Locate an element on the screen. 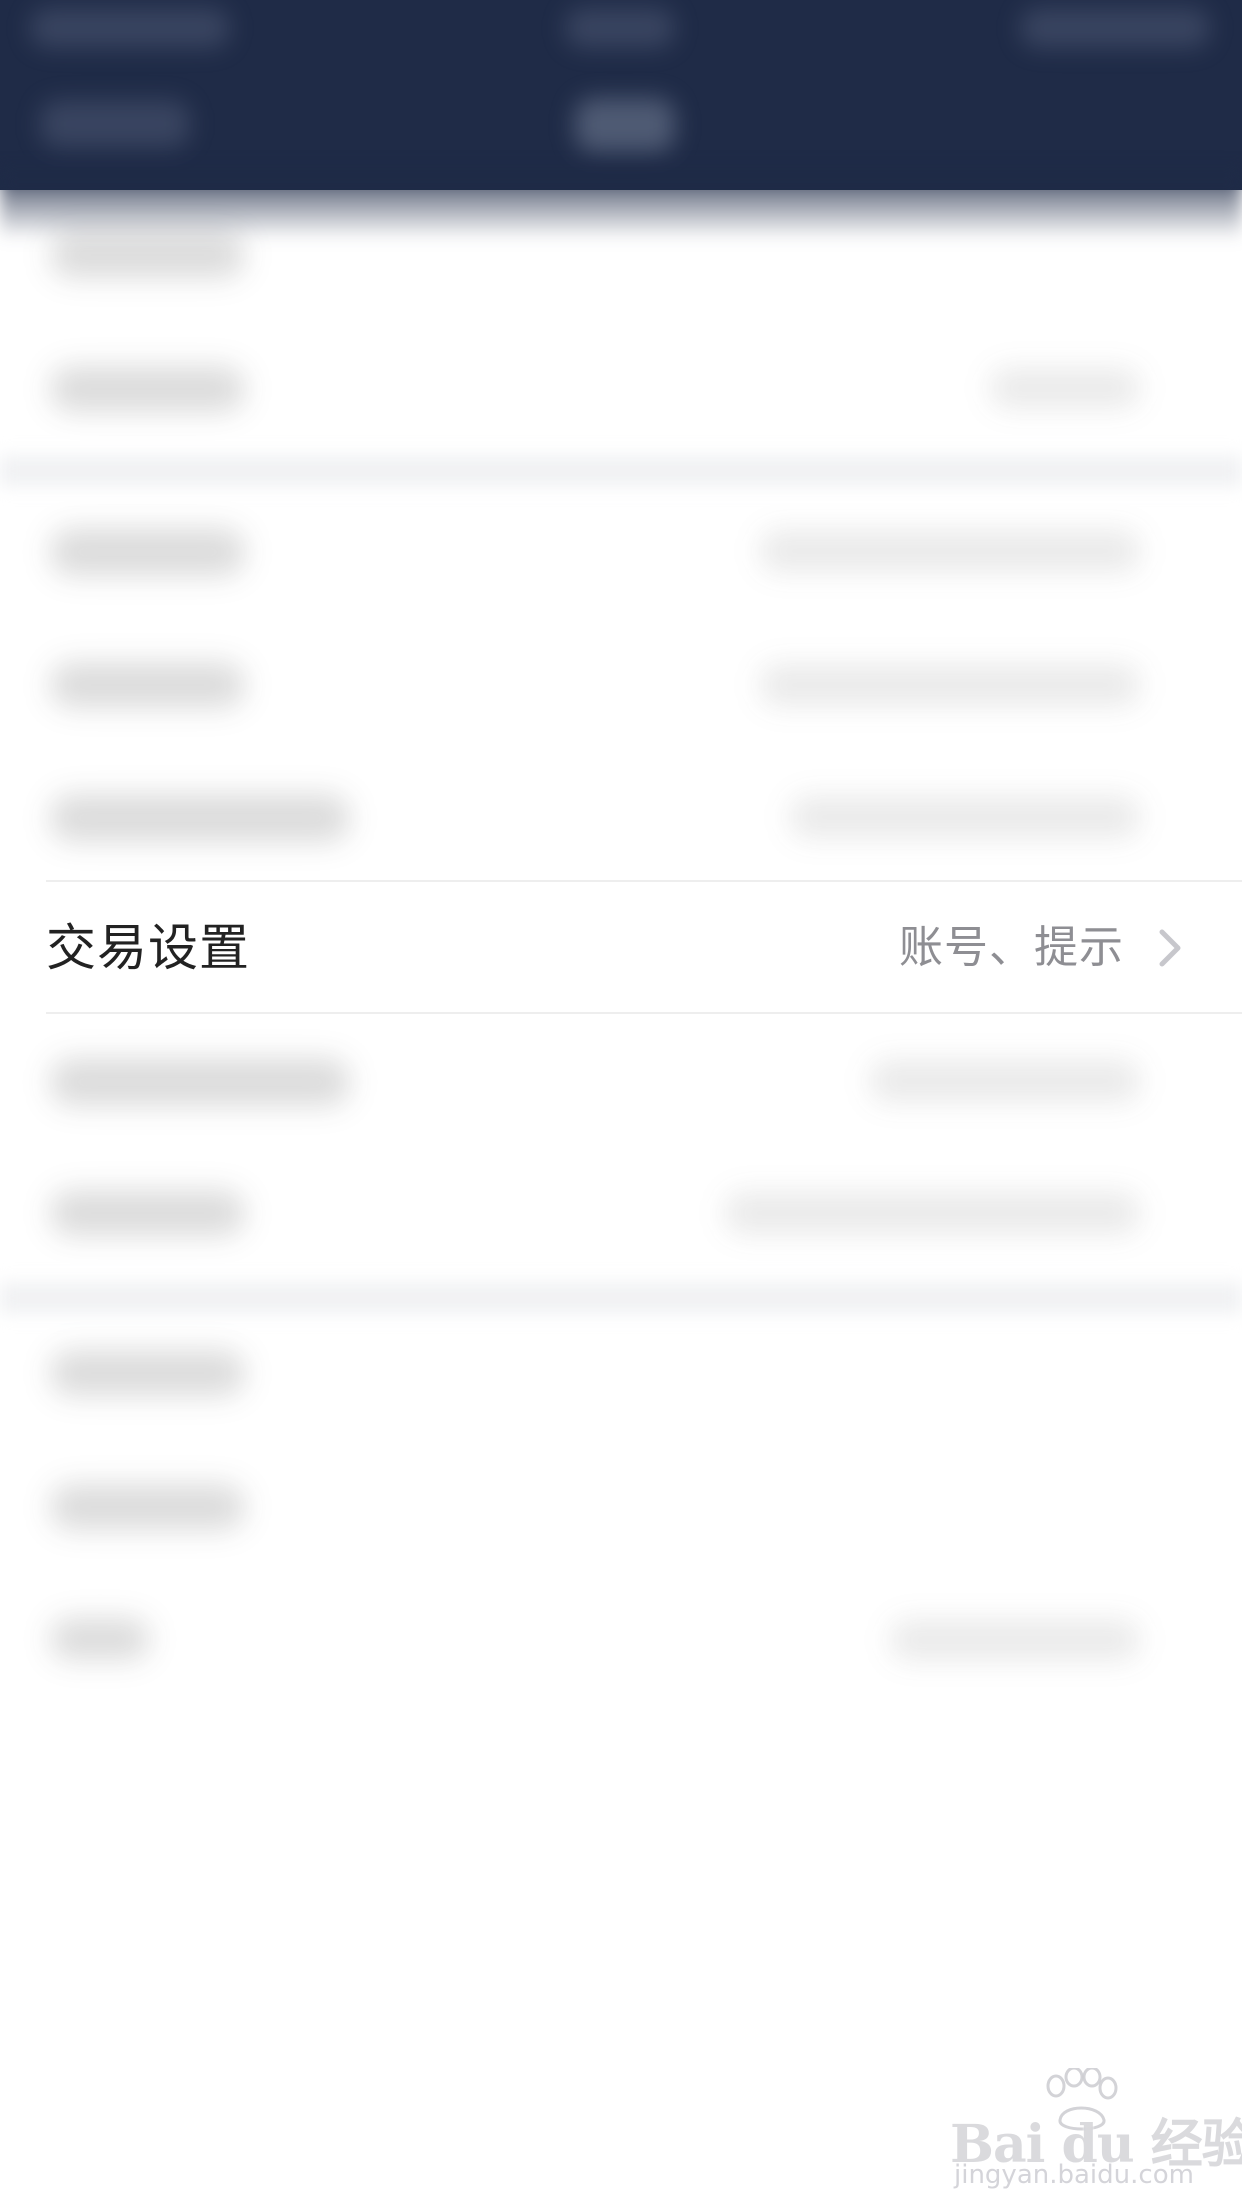  nav-shadow is located at coordinates (621, 205).